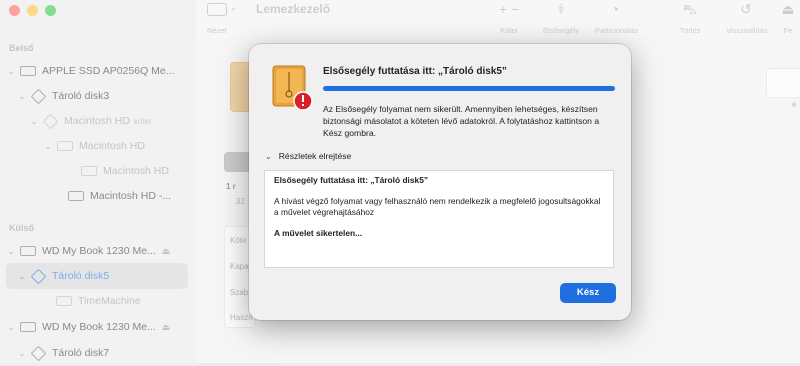 The height and width of the screenshot is (366, 800). What do you see at coordinates (292, 88) in the screenshot?
I see `disk-utility-error-icon` at bounding box center [292, 88].